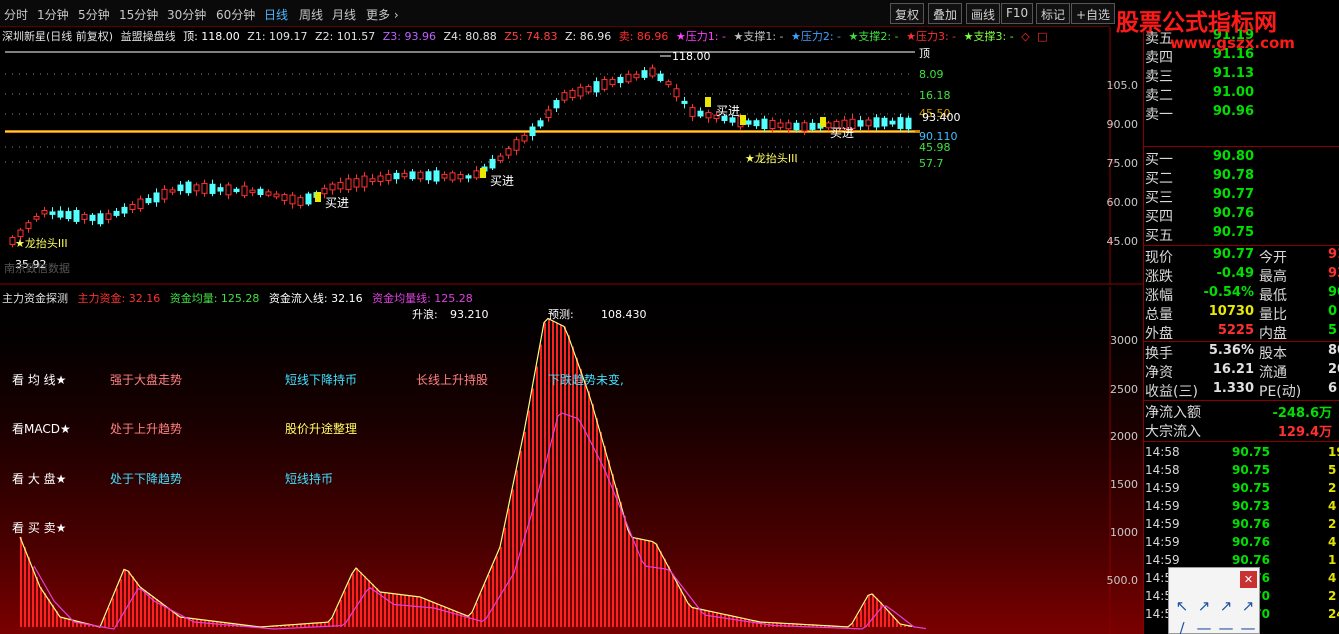 The width and height of the screenshot is (1339, 634). Describe the element at coordinates (1248, 626) in the screenshot. I see `hline3-tool-icon: —` at that location.